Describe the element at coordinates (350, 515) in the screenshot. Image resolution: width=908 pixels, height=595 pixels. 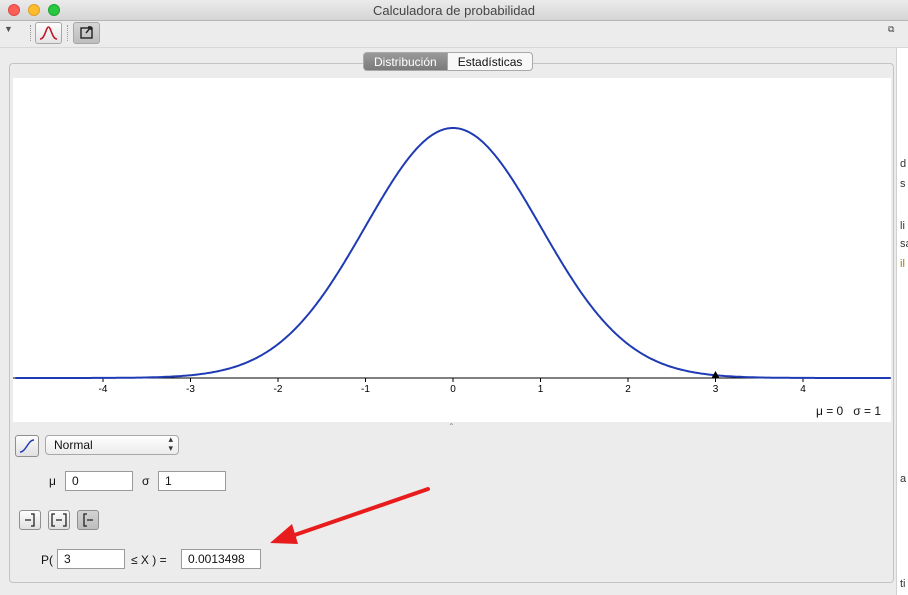
I see `annotation-arrow` at that location.